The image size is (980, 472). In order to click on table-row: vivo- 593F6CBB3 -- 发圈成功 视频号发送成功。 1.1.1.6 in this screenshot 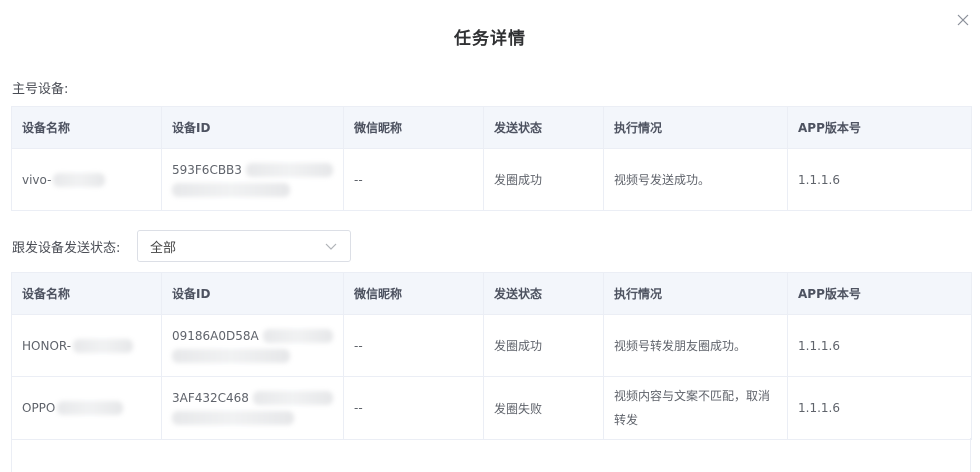, I will do `click(491, 179)`.